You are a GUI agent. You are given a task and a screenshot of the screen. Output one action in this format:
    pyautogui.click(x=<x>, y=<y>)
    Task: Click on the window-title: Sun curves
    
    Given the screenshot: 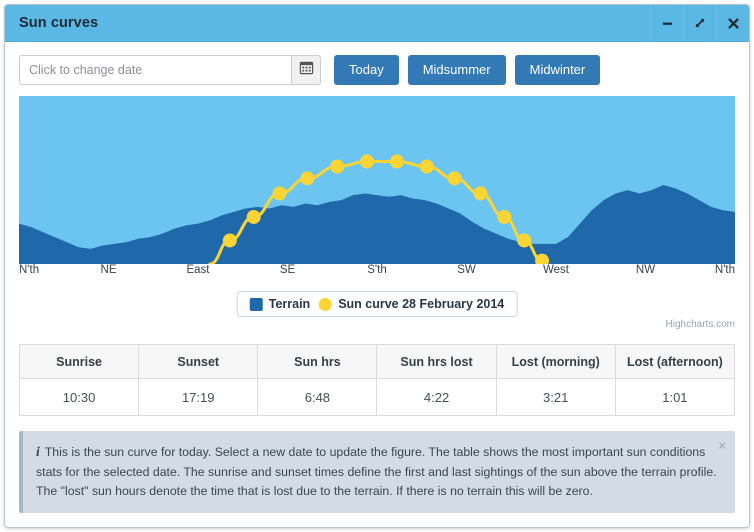 What is the action you would take?
    pyautogui.click(x=59, y=23)
    